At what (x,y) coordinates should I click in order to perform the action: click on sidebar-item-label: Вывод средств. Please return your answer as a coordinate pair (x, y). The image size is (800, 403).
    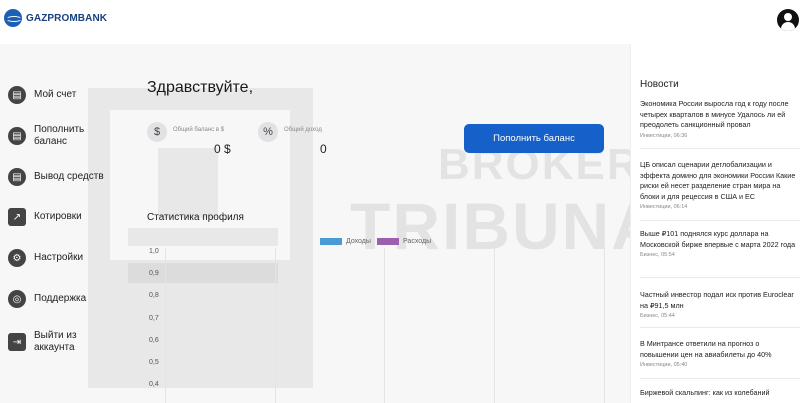
    Looking at the image, I should click on (69, 176).